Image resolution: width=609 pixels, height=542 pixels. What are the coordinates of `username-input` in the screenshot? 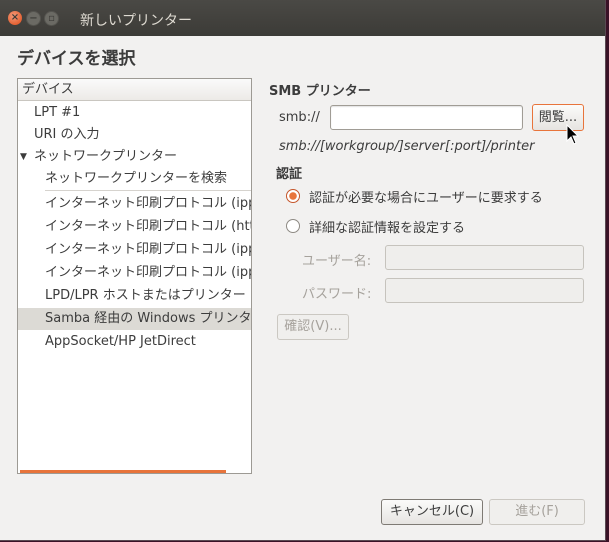 It's located at (484, 257).